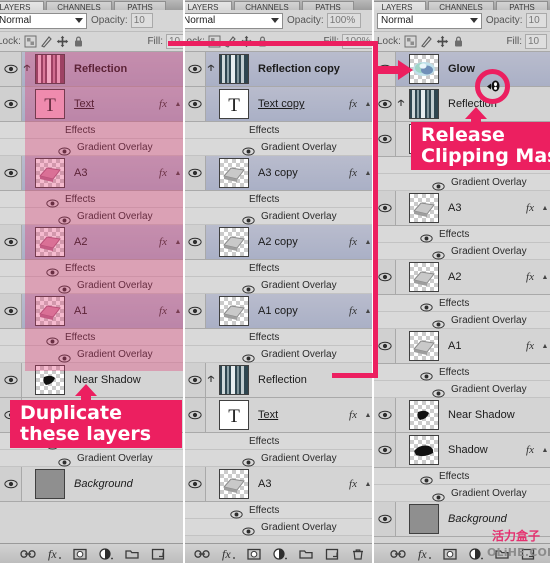 This screenshot has height=563, width=550. What do you see at coordinates (429, 20) in the screenshot?
I see `blend-mode-select-right: Normal` at bounding box center [429, 20].